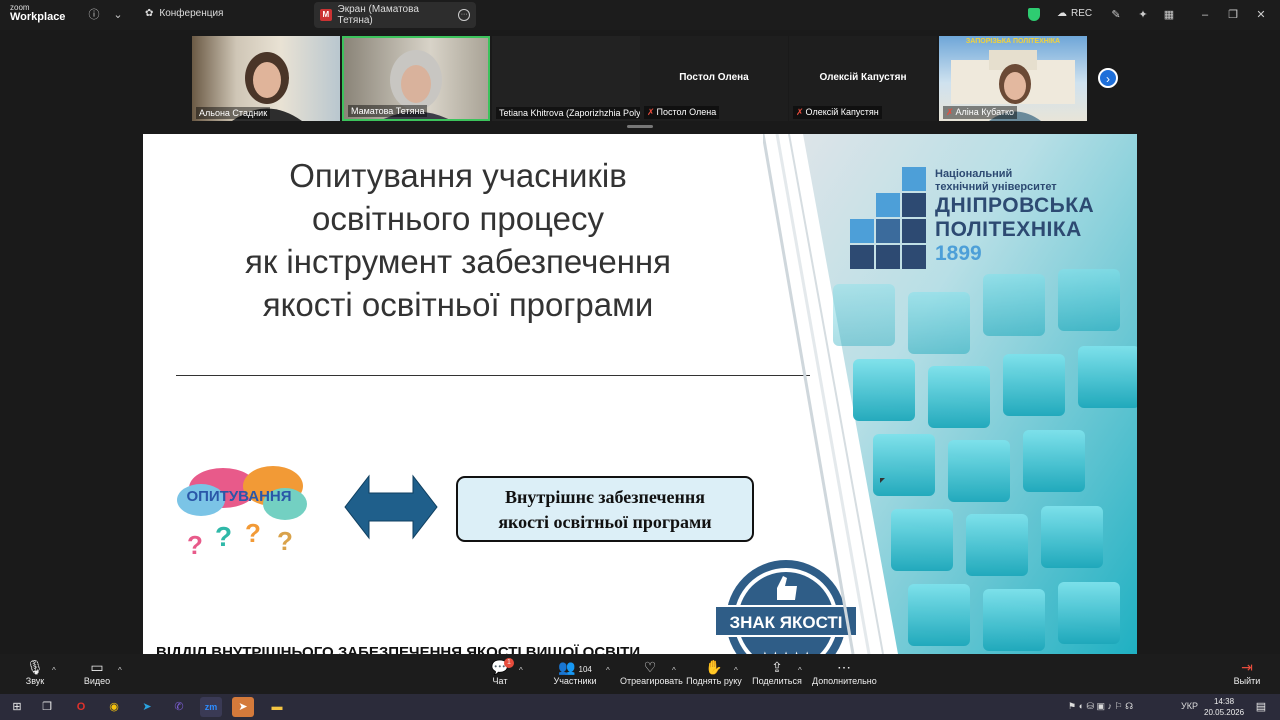 This screenshot has height=720, width=1280. What do you see at coordinates (120, 670) in the screenshot?
I see `video-options-caret: ^` at bounding box center [120, 670].